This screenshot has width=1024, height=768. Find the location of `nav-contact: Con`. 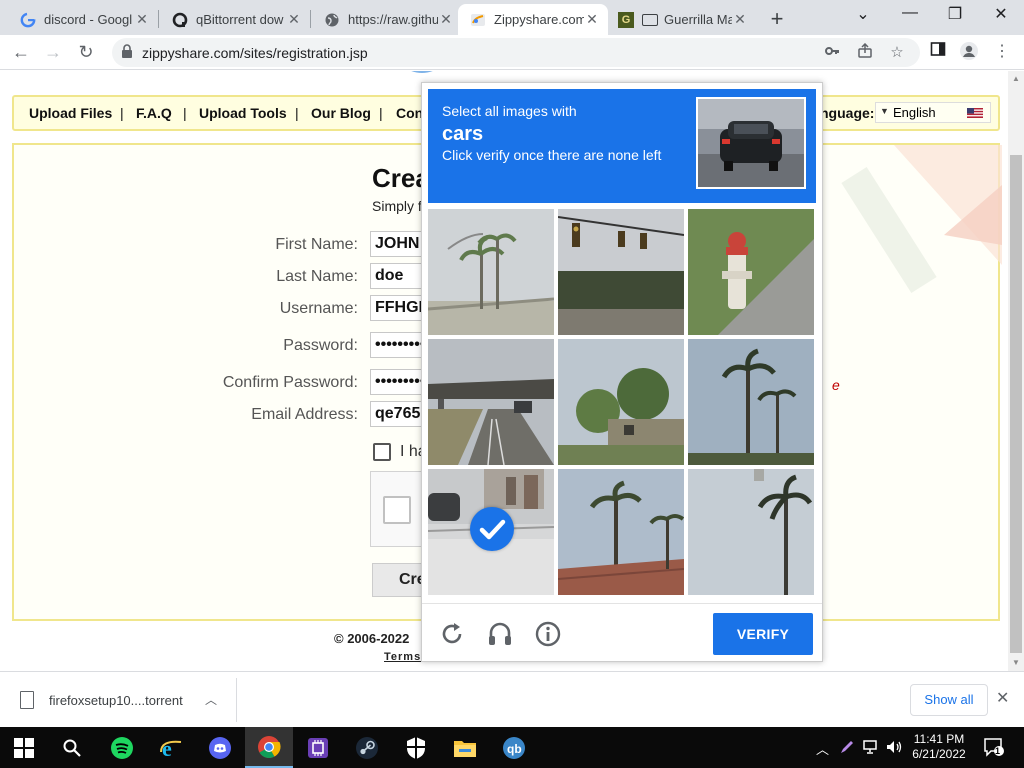

nav-contact: Con is located at coordinates (409, 113).